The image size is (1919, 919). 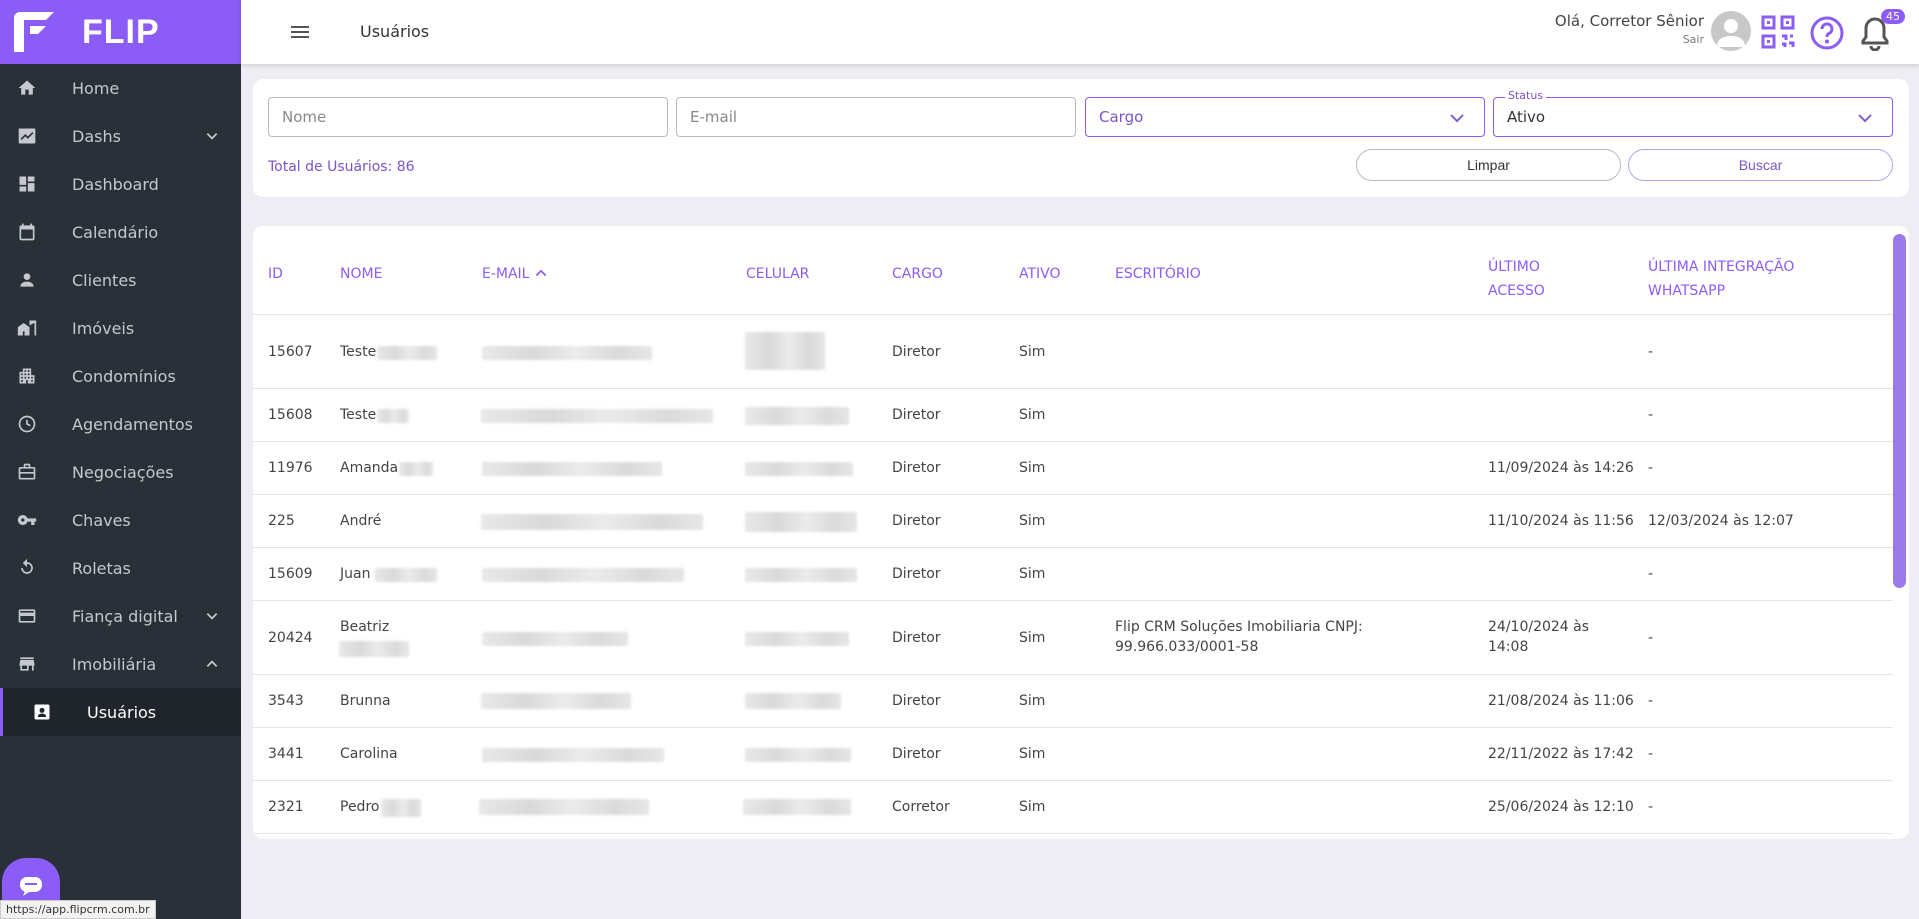 I want to click on sidebar-item-chaves: Chaves, so click(x=120, y=520).